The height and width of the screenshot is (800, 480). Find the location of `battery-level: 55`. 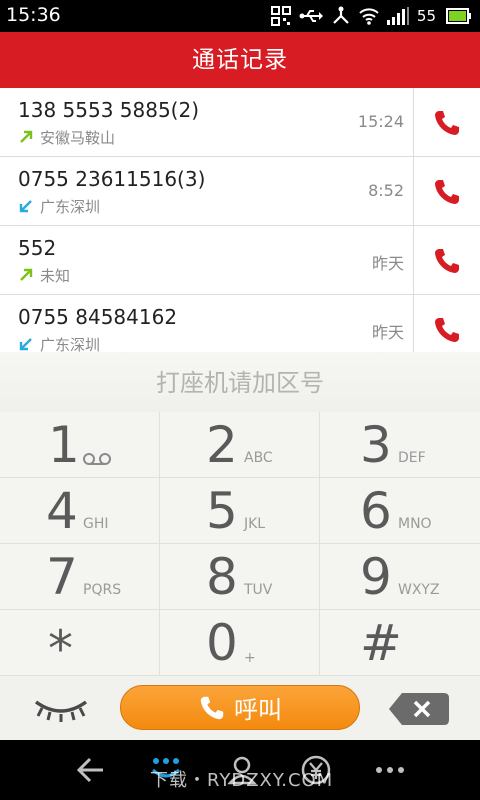

battery-level: 55 is located at coordinates (426, 16).